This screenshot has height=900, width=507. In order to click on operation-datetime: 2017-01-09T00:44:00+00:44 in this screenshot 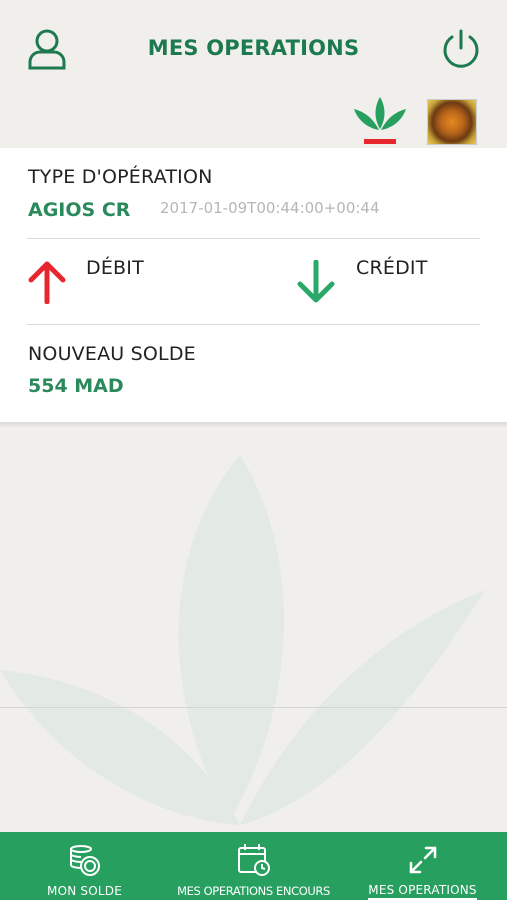, I will do `click(270, 208)`.